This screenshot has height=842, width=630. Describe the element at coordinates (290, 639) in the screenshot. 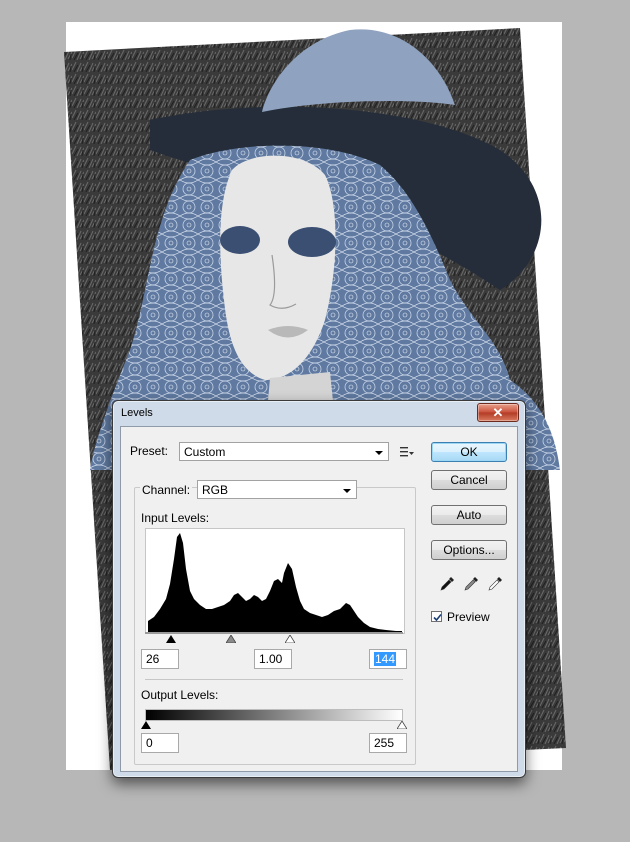

I see `input-white-slider` at that location.